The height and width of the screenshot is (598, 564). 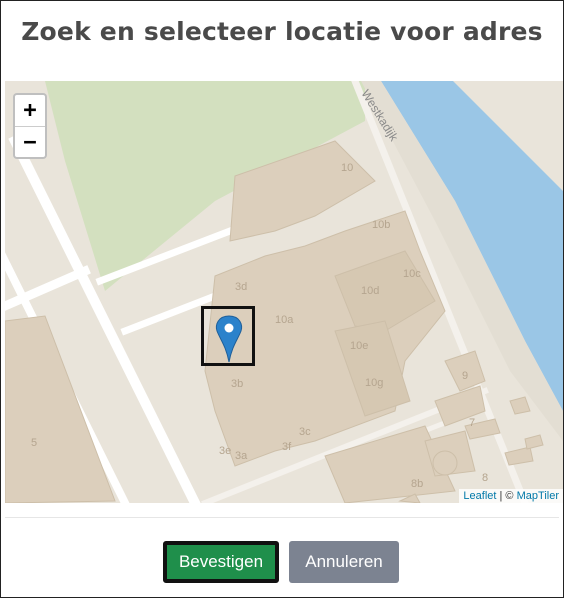 I want to click on marker-highlight-frame, so click(x=228, y=336).